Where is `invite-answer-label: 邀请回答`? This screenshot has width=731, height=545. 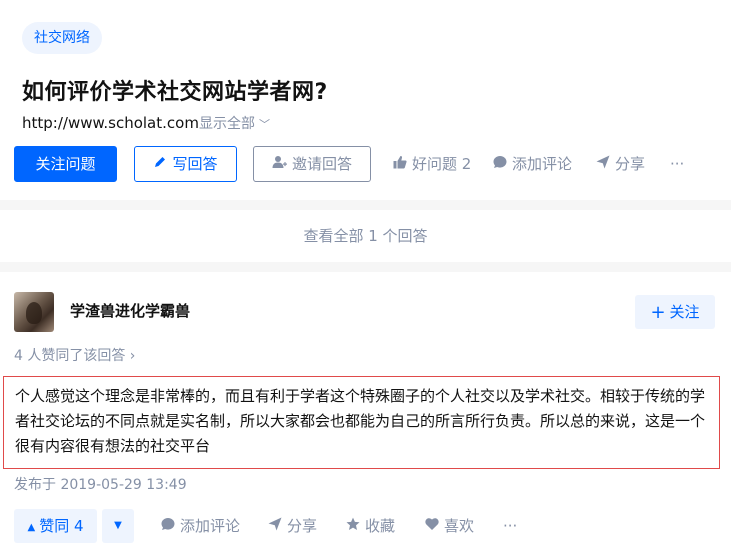
invite-answer-label: 邀请回答 is located at coordinates (321, 164).